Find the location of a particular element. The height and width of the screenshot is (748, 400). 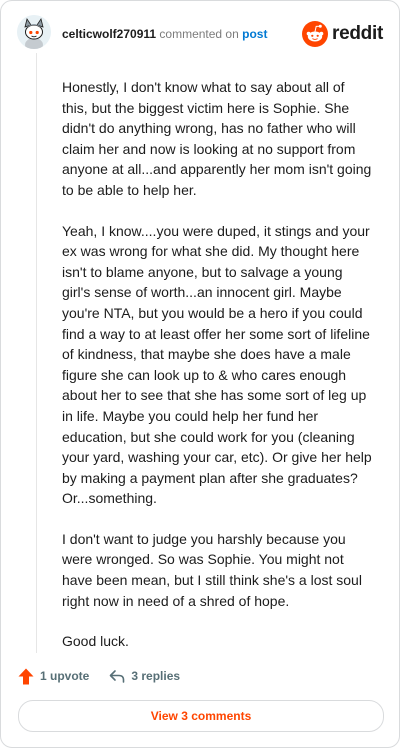

replies-count: 3 replies is located at coordinates (156, 676).